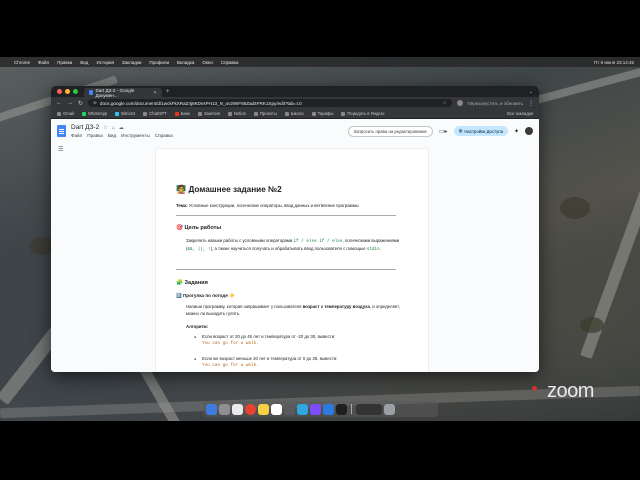  I want to click on bookmark-label: Bitrix24, so click(128, 113).